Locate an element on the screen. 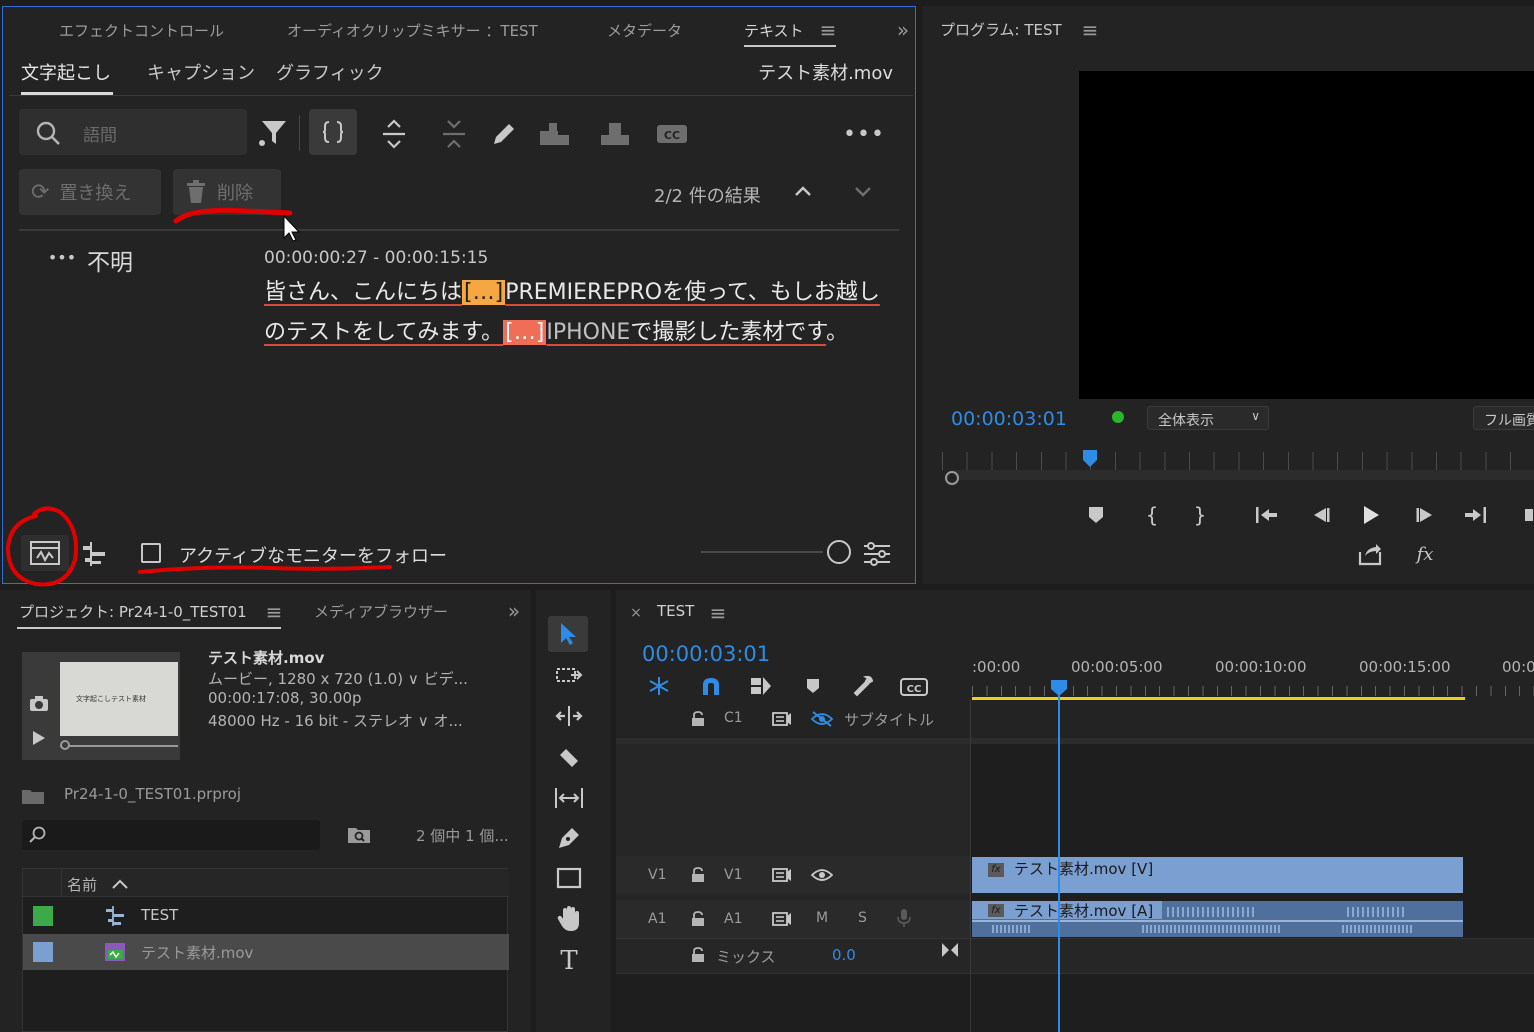 Image resolution: width=1534 pixels, height=1032 pixels. column-name-header: 名前 is located at coordinates (82, 884).